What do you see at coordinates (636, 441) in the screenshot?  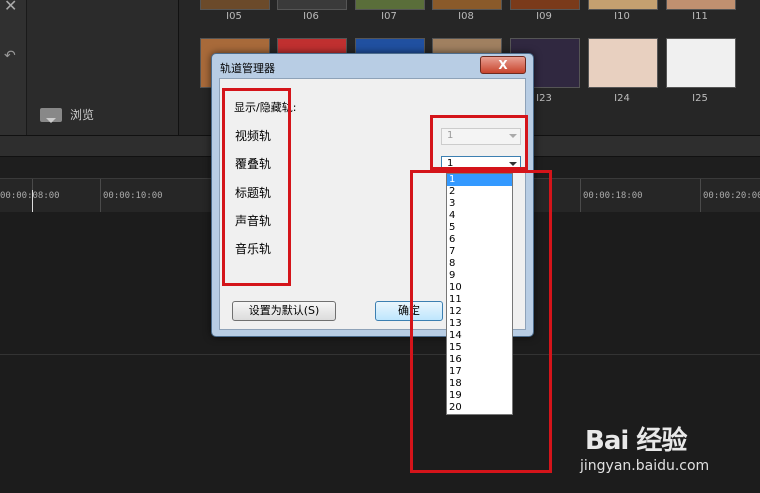 I see `baidu-jingyan-logo: Bai 经验` at bounding box center [636, 441].